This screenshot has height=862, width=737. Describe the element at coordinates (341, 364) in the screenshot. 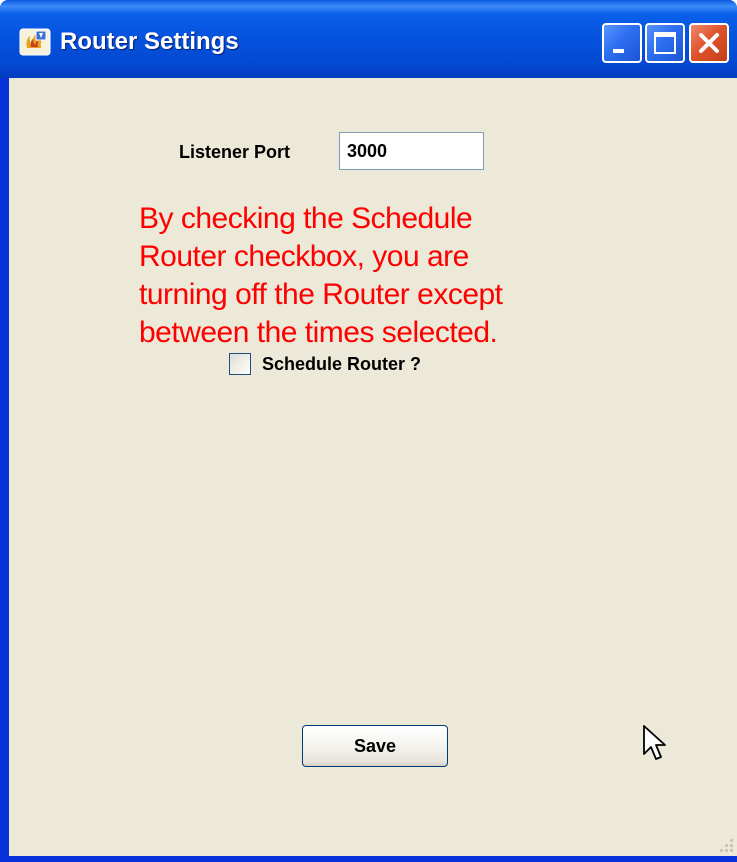

I see `schedule-router-label: Schedule Router ?` at that location.